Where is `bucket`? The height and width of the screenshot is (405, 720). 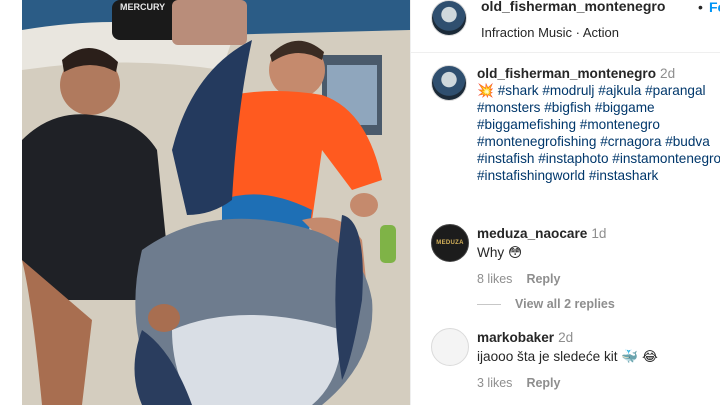 bucket is located at coordinates (209, 22).